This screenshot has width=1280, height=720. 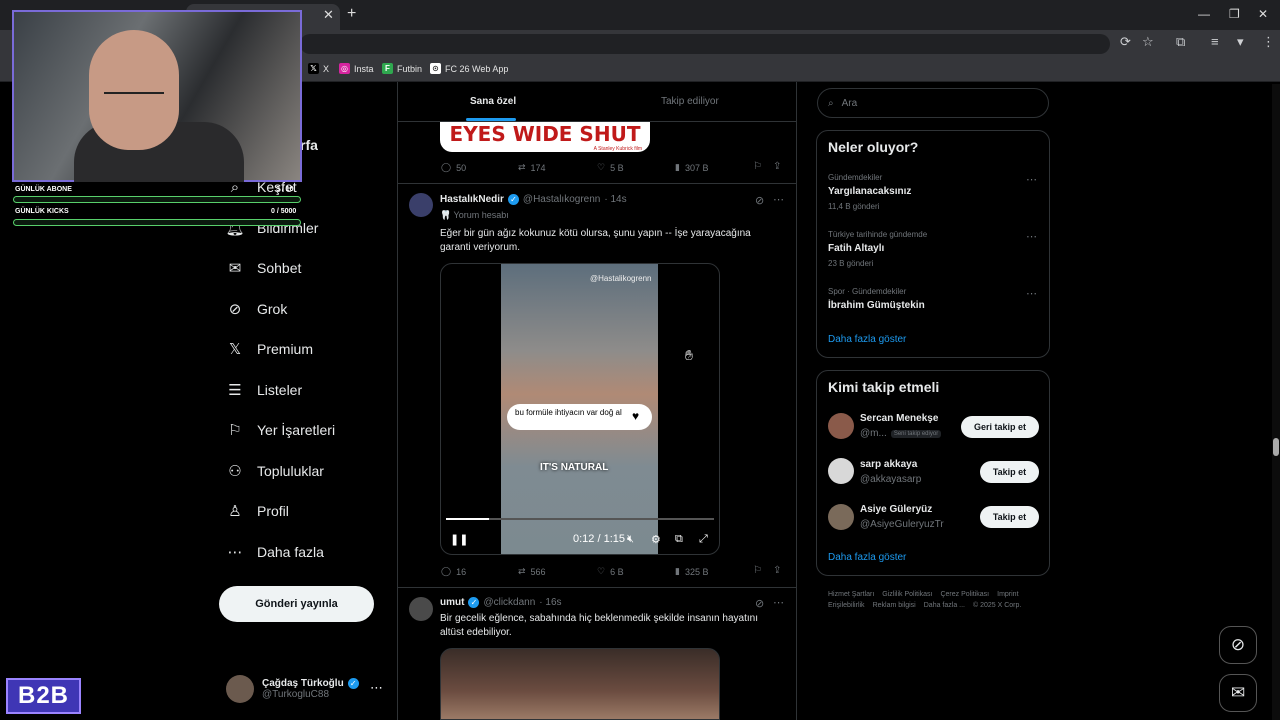 I want to click on scrollbar-thumb, so click(x=1276, y=447).